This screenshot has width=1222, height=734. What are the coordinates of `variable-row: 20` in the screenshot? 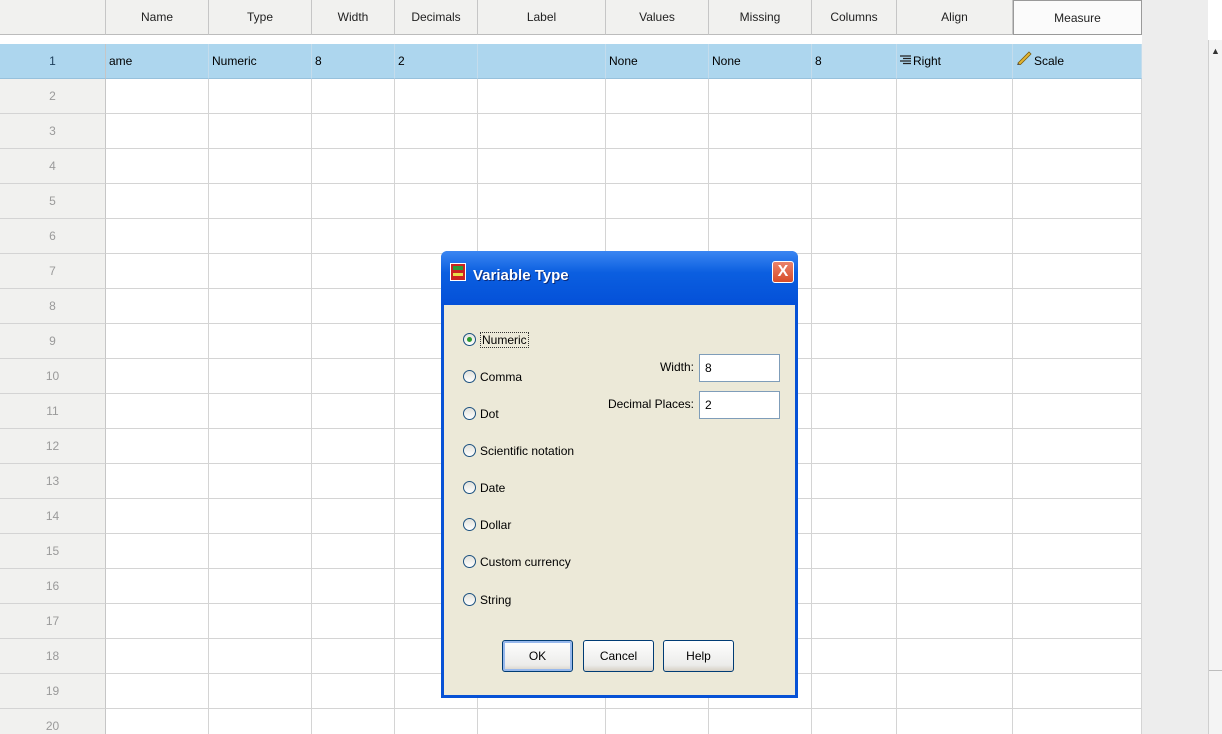 It's located at (571, 721).